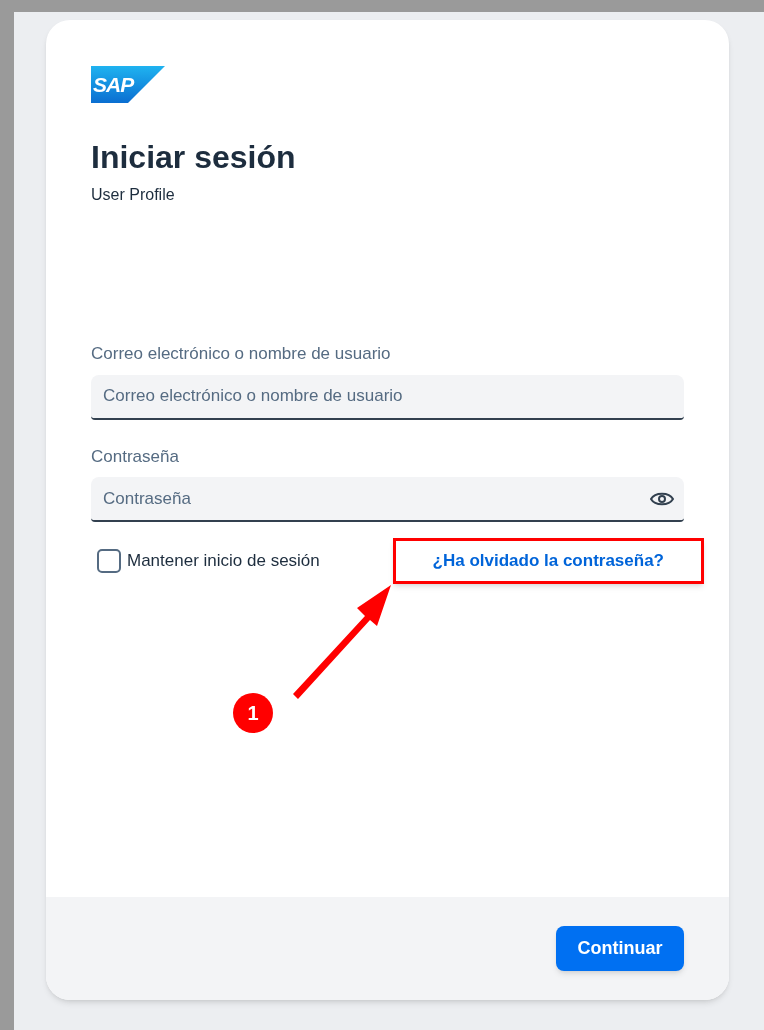 The height and width of the screenshot is (1030, 764). I want to click on subtitle: User Profile, so click(133, 195).